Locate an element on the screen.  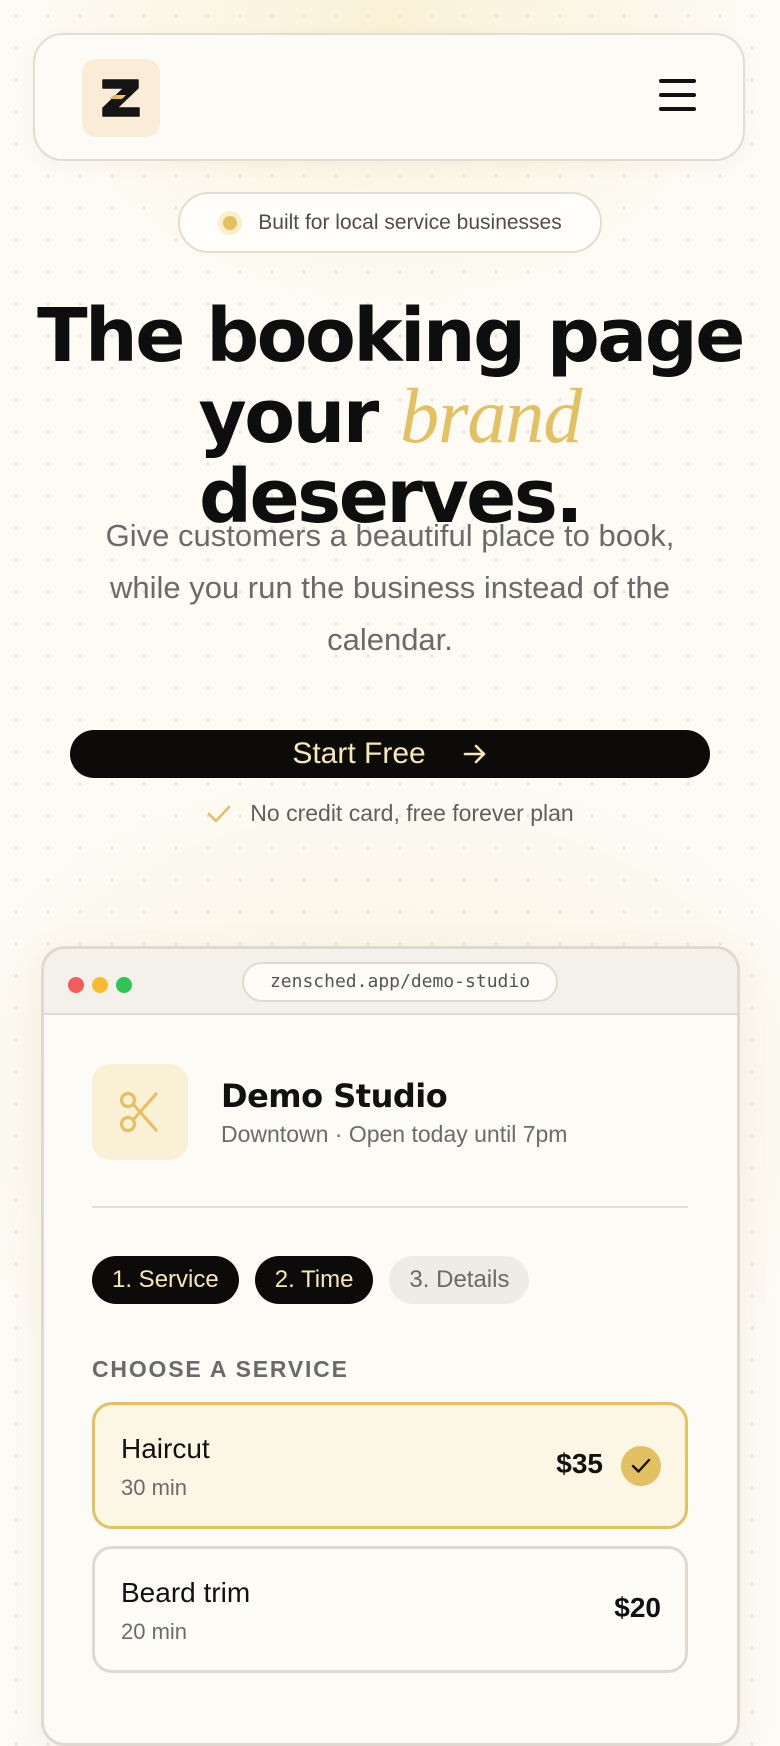
start-free-button: Start Free is located at coordinates (390, 754).